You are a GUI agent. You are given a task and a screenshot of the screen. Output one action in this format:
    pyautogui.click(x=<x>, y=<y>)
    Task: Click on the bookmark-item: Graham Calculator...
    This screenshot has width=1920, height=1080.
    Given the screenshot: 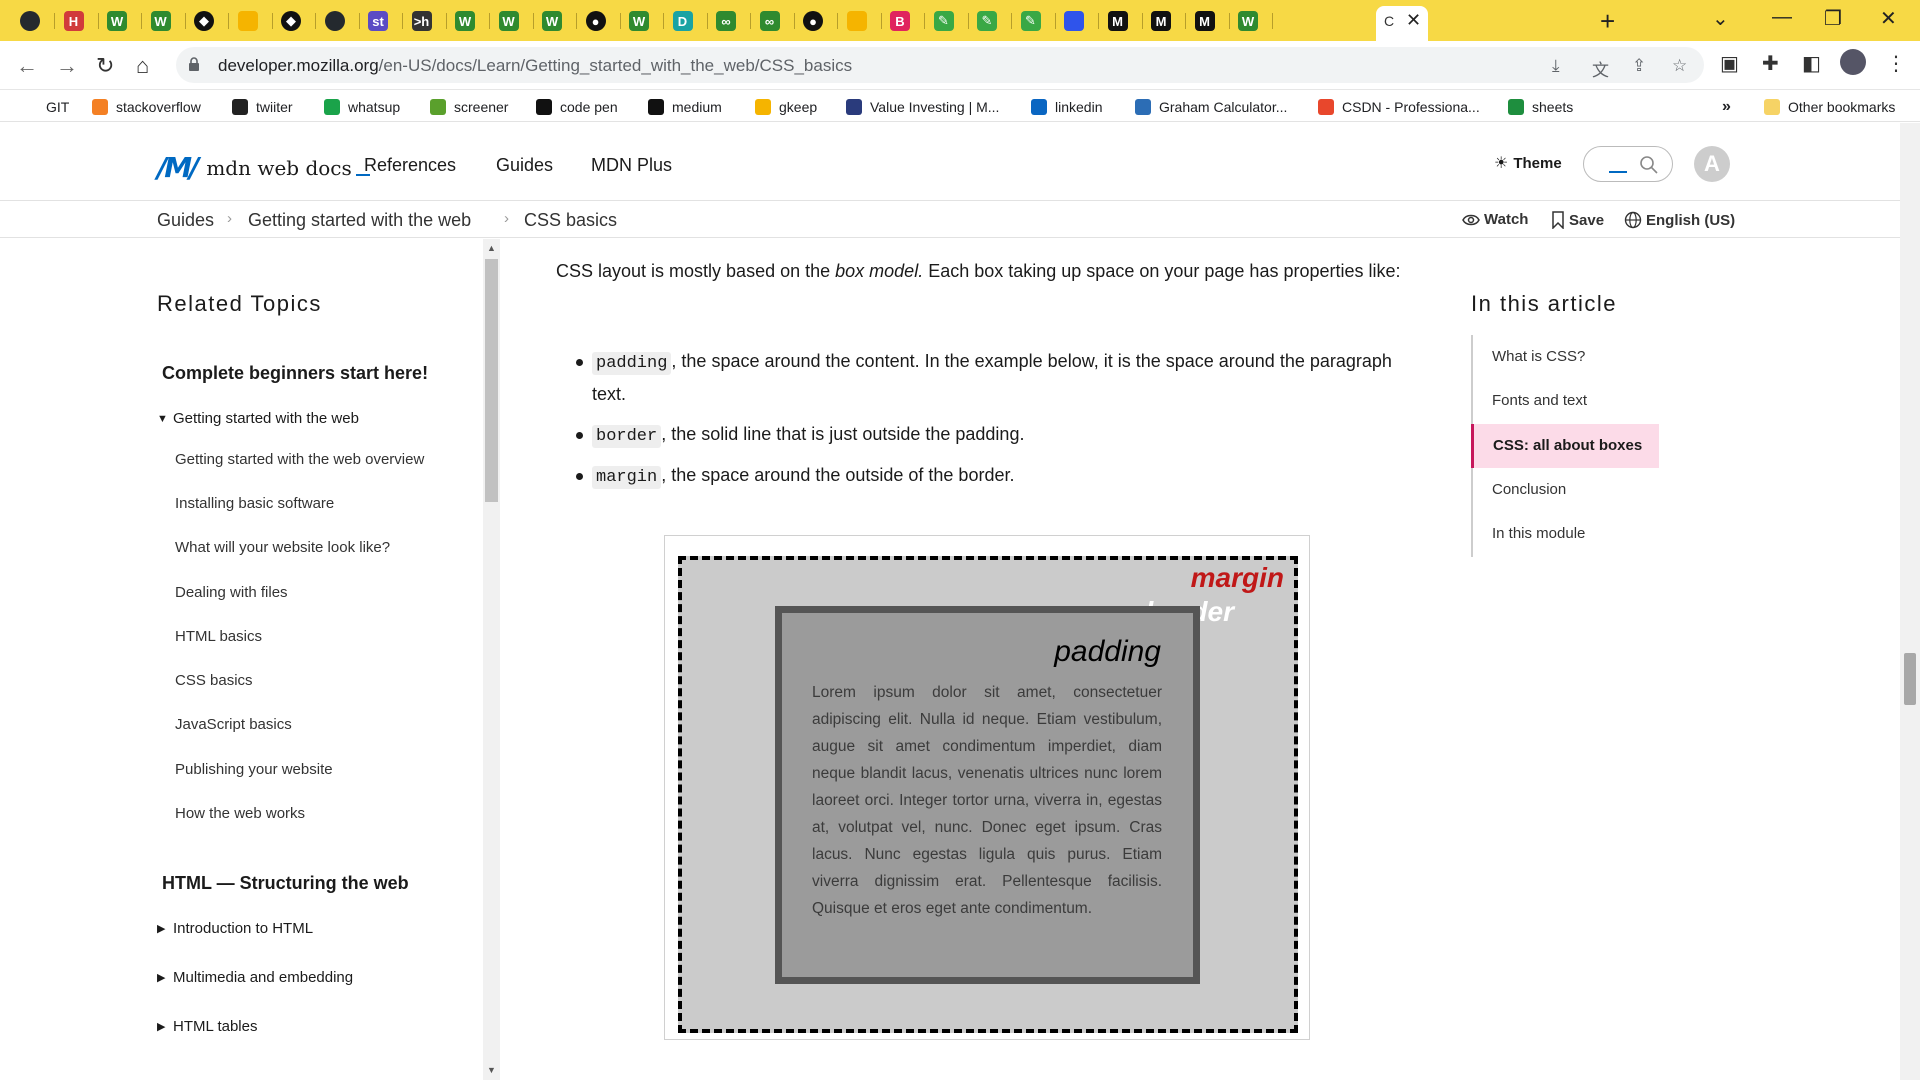 What is the action you would take?
    pyautogui.click(x=1211, y=107)
    